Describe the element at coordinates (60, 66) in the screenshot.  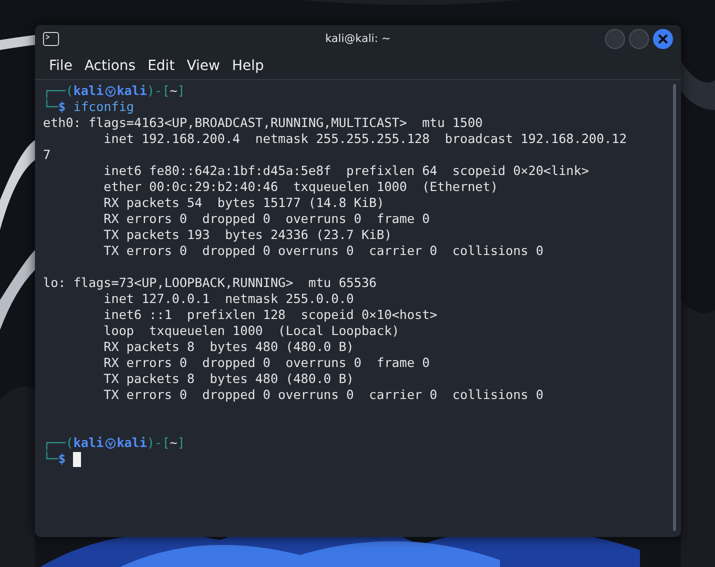
I see `menu-item: File` at that location.